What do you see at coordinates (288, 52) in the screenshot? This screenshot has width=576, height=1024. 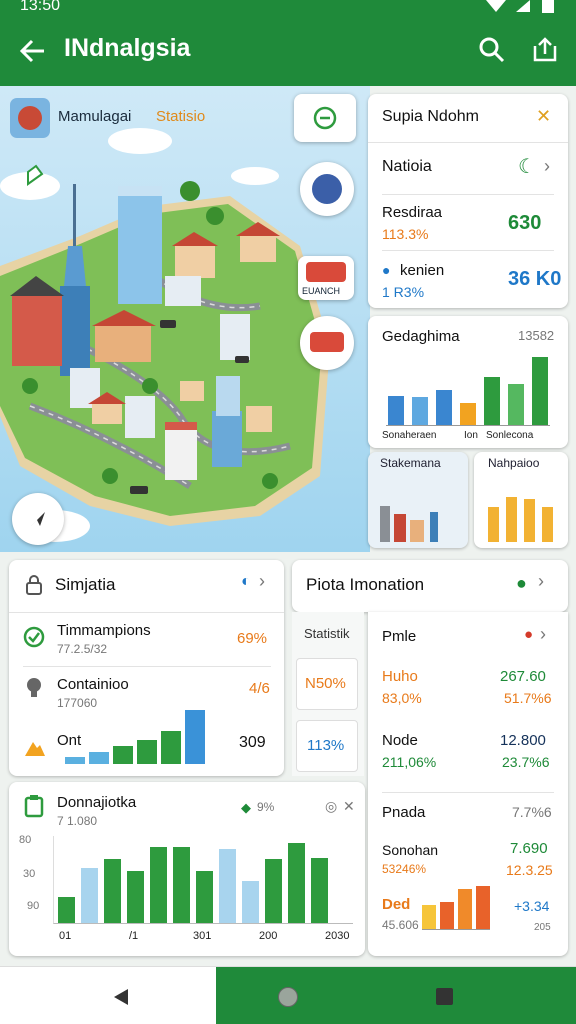 I see `app-bar: INdnalgsia` at bounding box center [288, 52].